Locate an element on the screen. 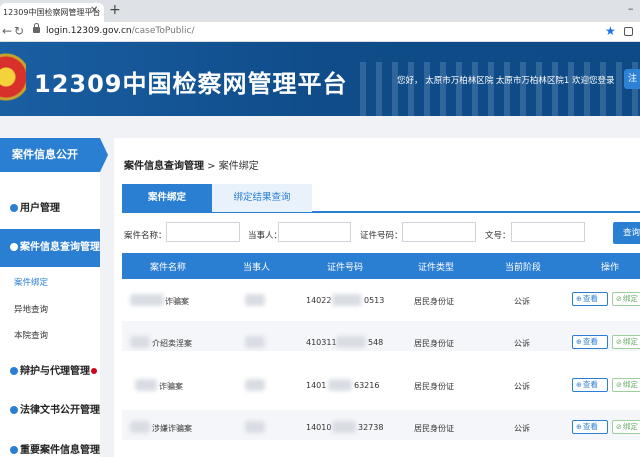 This screenshot has width=640, height=457. party-input is located at coordinates (314, 232).